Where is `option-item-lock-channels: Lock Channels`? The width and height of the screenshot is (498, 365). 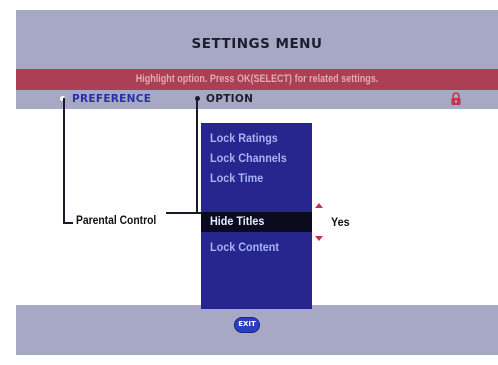
option-item-lock-channels: Lock Channels is located at coordinates (256, 159).